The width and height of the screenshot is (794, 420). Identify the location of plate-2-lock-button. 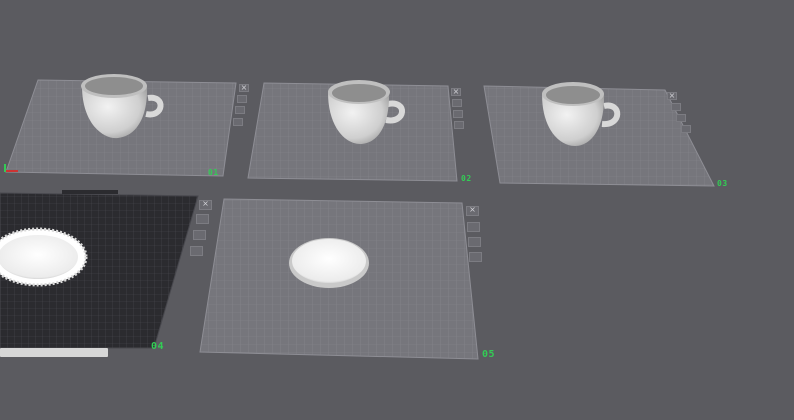
(458, 114).